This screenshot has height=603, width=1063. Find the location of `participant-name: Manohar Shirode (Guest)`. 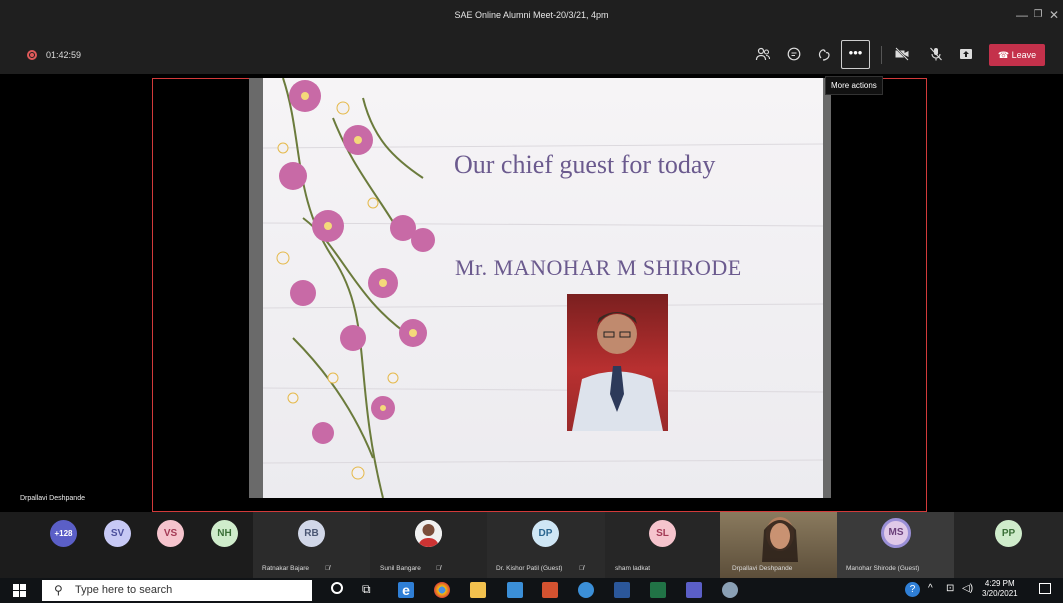

participant-name: Manohar Shirode (Guest) is located at coordinates (883, 568).